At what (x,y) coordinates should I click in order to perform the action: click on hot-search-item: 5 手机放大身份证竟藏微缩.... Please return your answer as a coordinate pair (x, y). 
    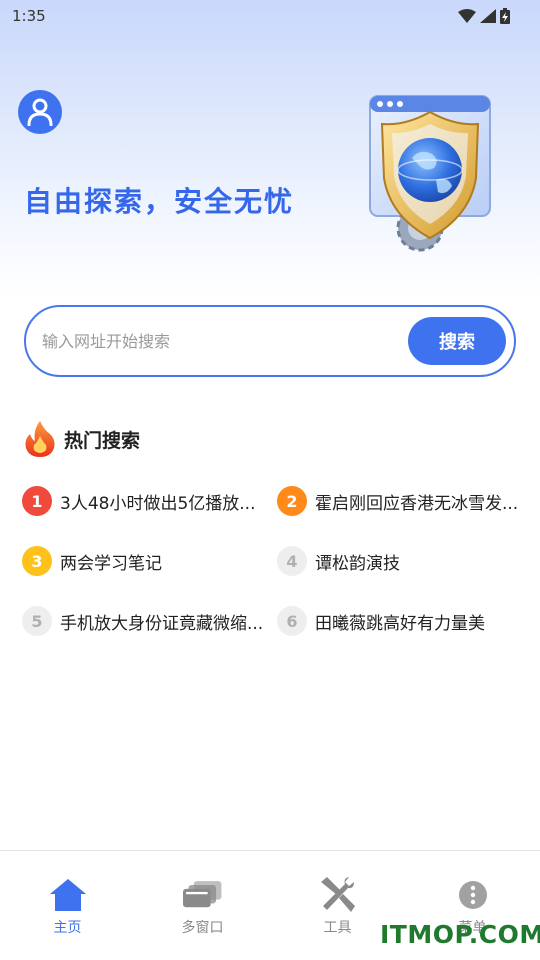
    Looking at the image, I should click on (149, 621).